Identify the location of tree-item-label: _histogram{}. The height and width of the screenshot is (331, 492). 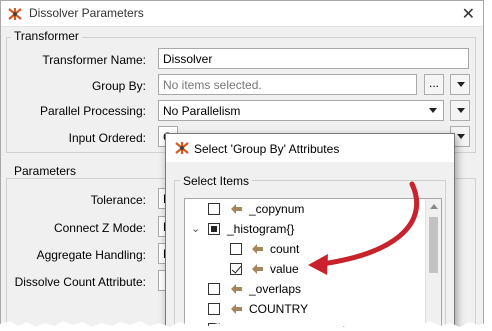
(261, 229).